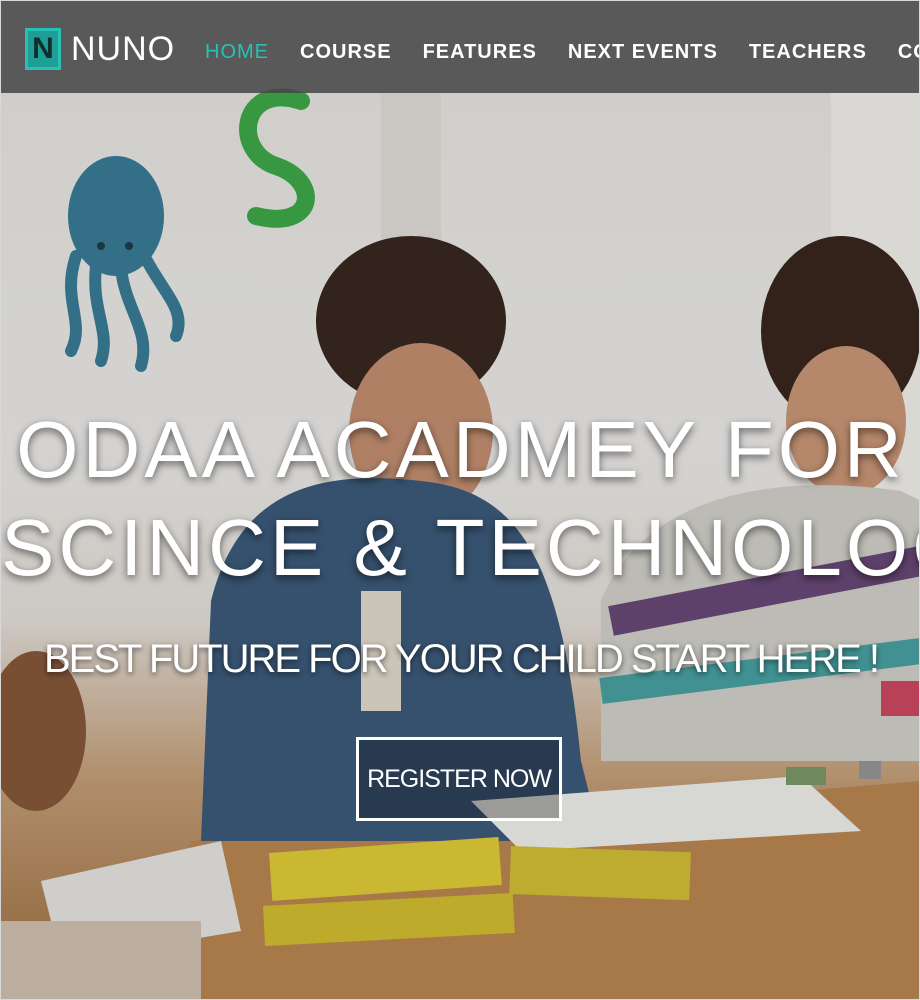  I want to click on nav-contact: CONTACT, so click(908, 52).